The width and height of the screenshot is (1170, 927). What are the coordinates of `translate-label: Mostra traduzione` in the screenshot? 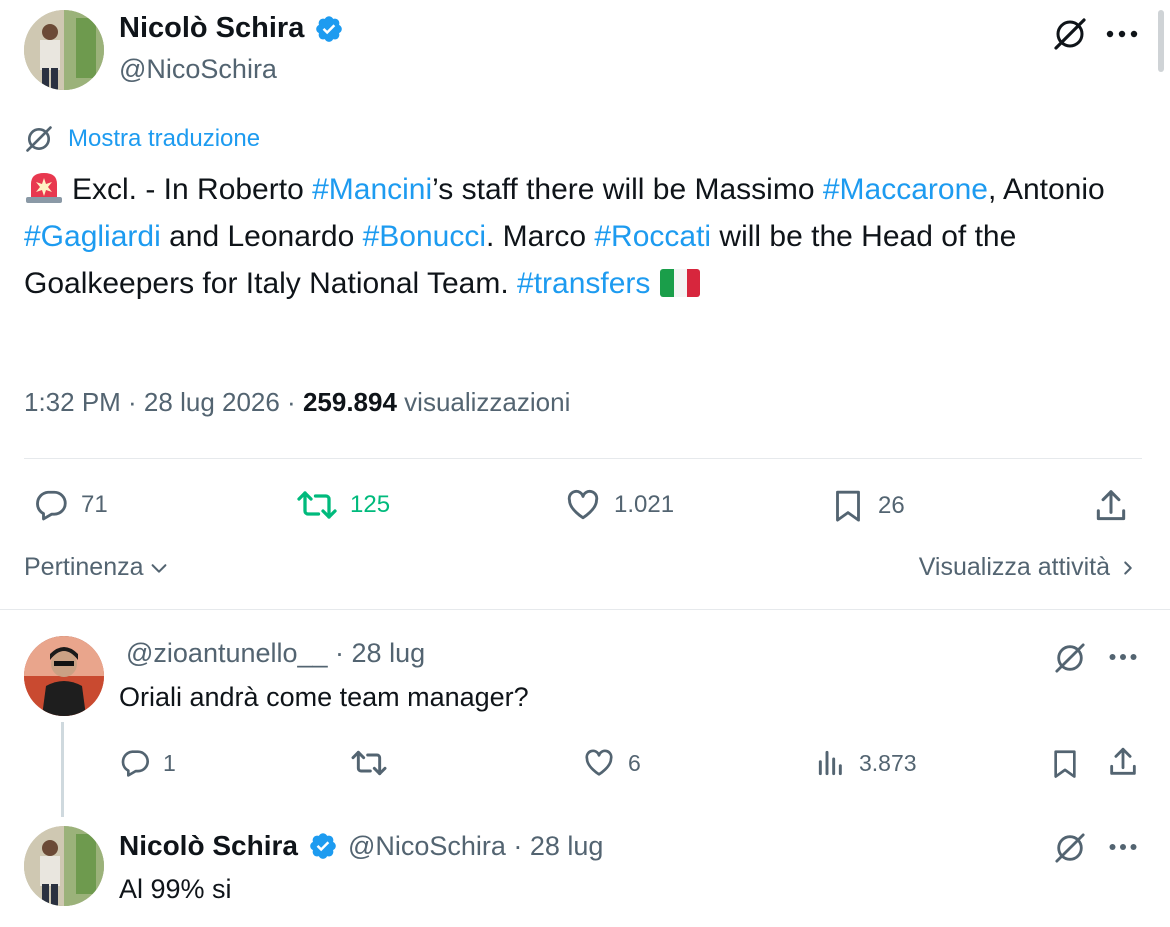 It's located at (164, 138).